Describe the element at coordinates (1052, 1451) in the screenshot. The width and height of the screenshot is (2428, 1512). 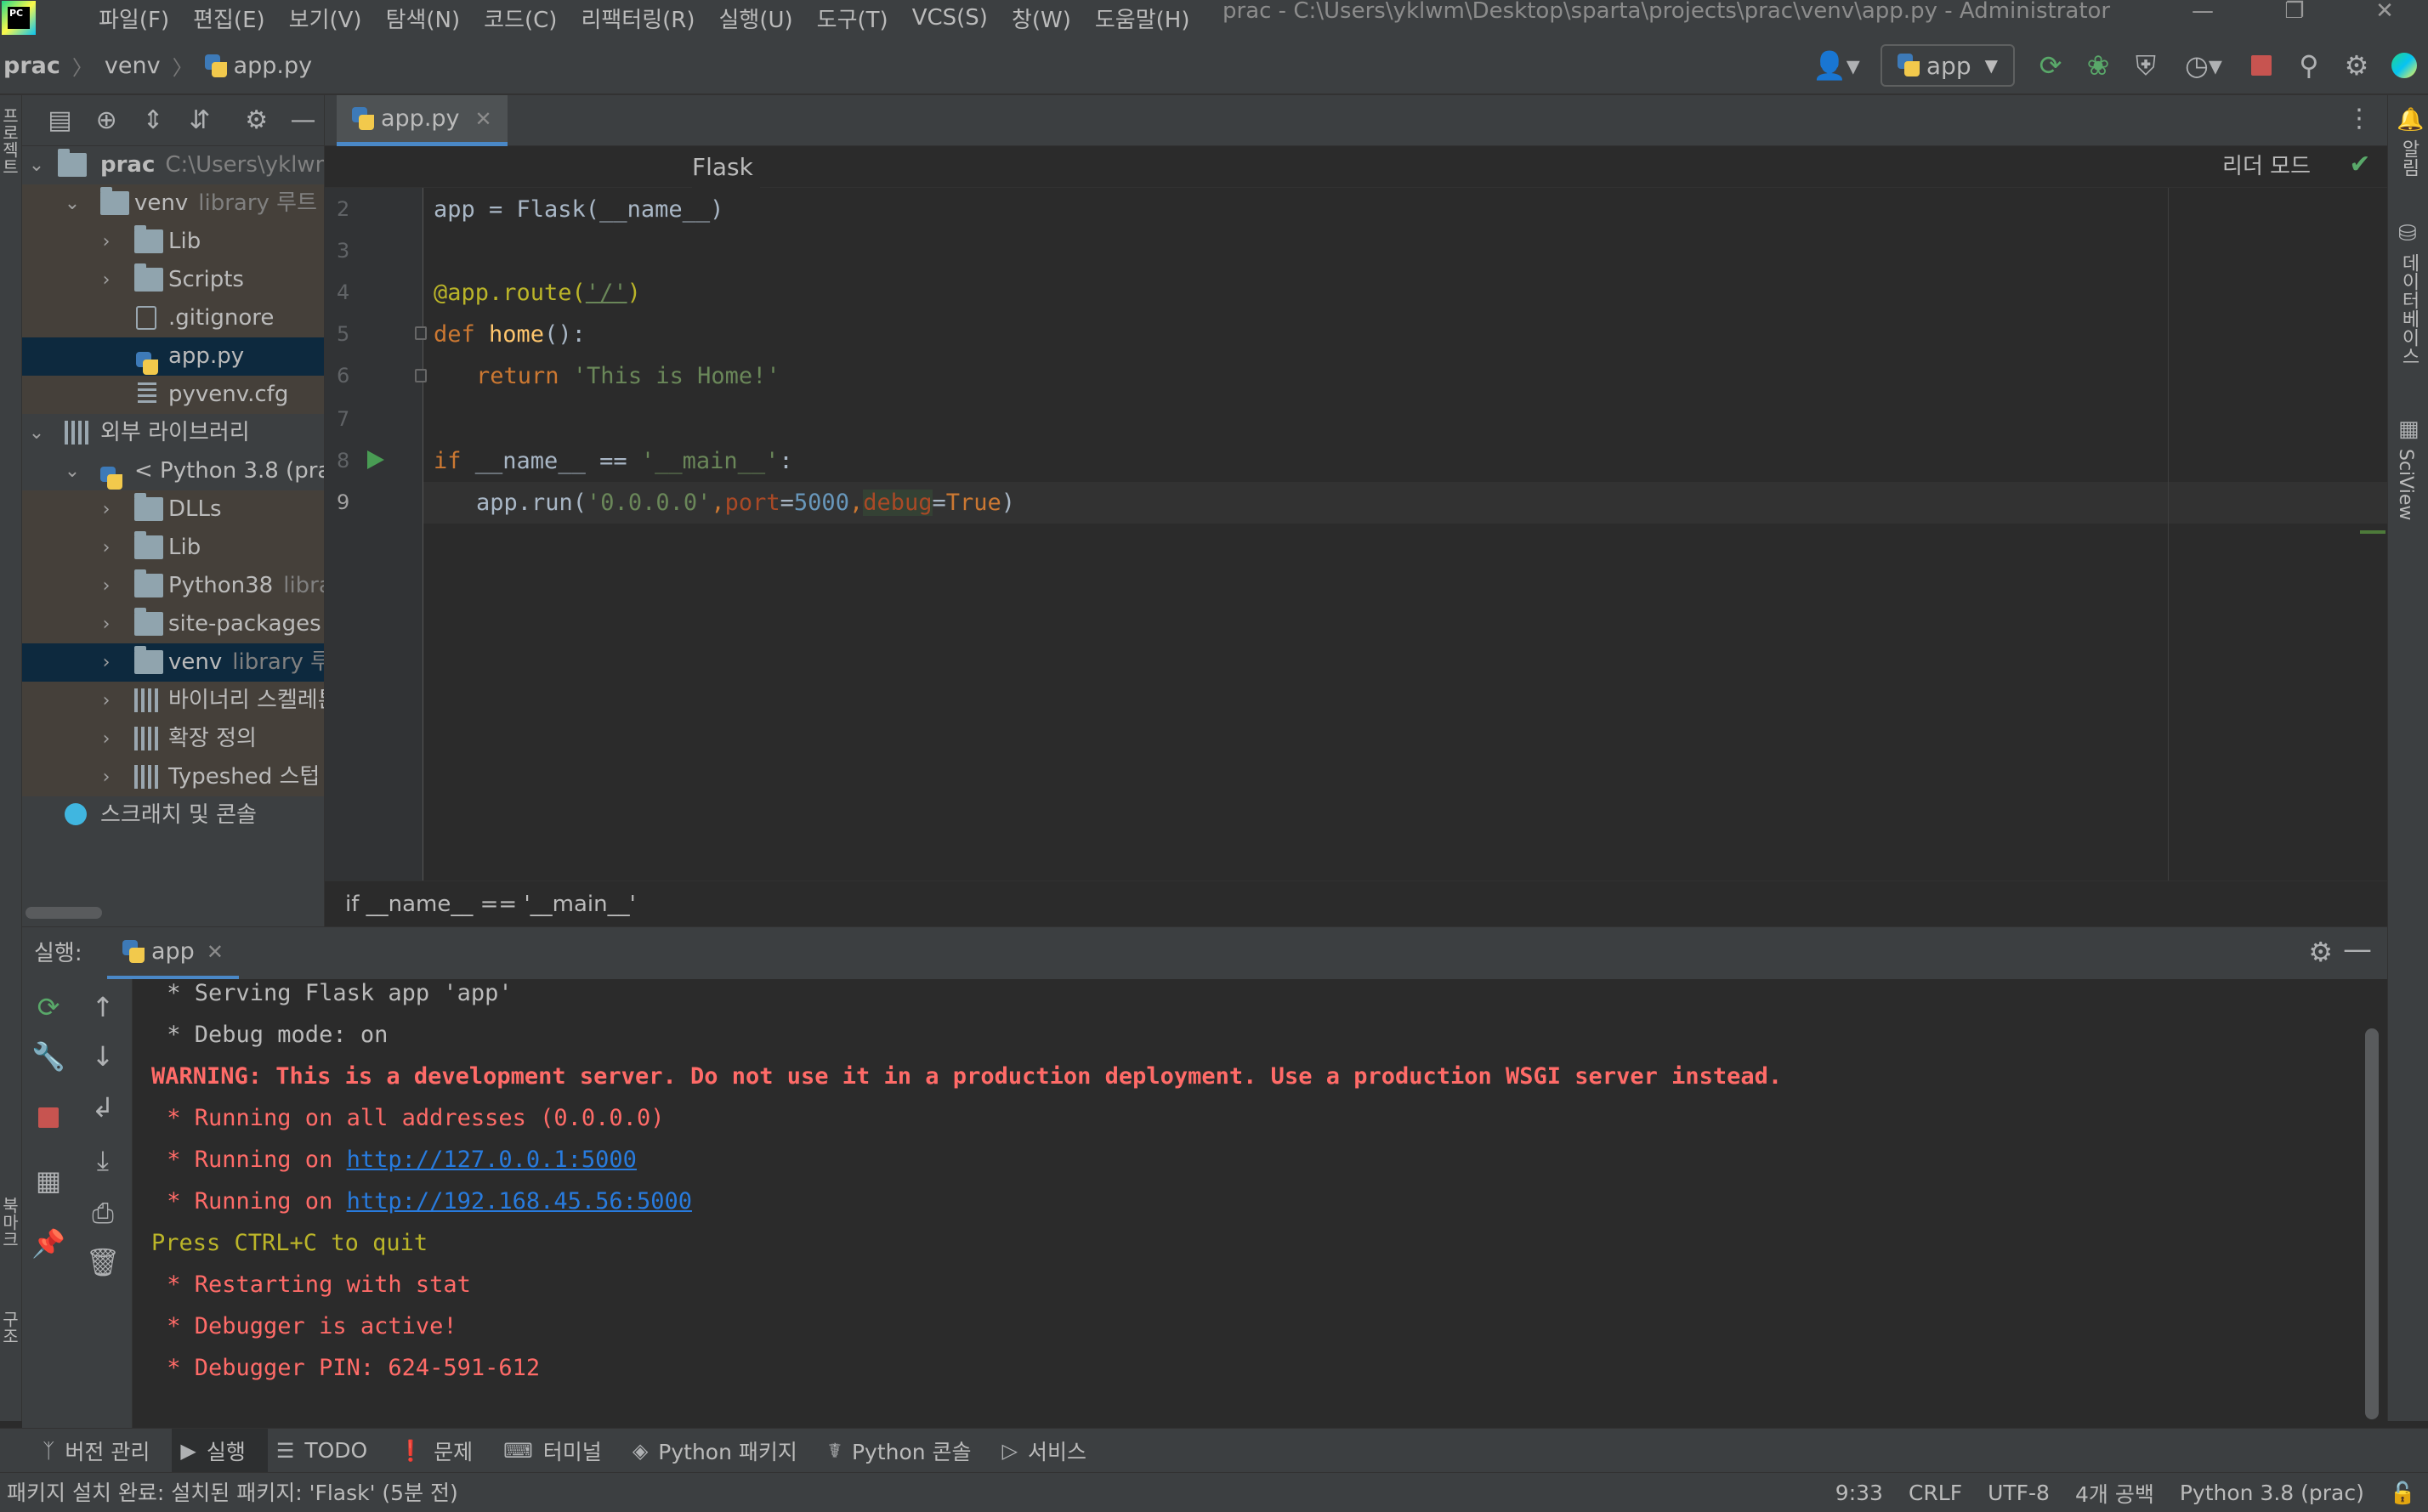
I see `toolwindow-services: ▷ 서비스` at that location.